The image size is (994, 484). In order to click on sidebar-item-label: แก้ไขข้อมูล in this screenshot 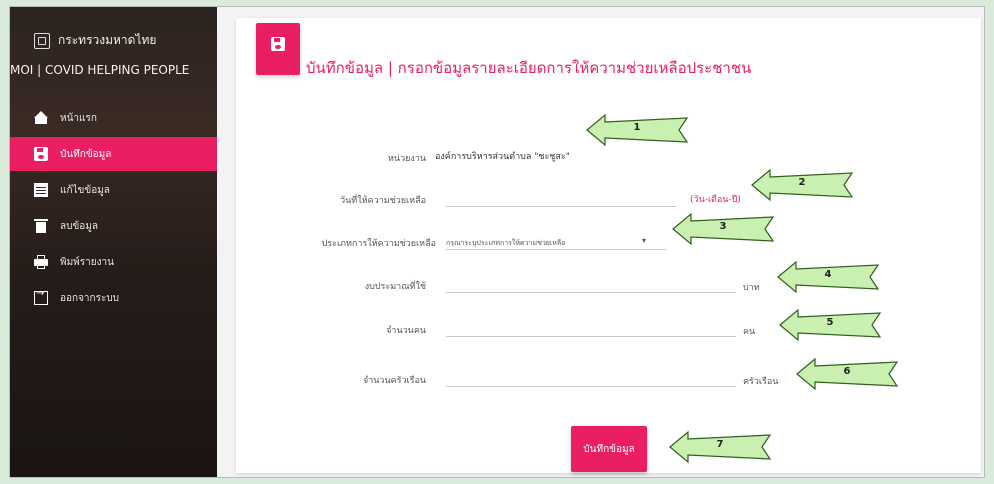, I will do `click(85, 190)`.